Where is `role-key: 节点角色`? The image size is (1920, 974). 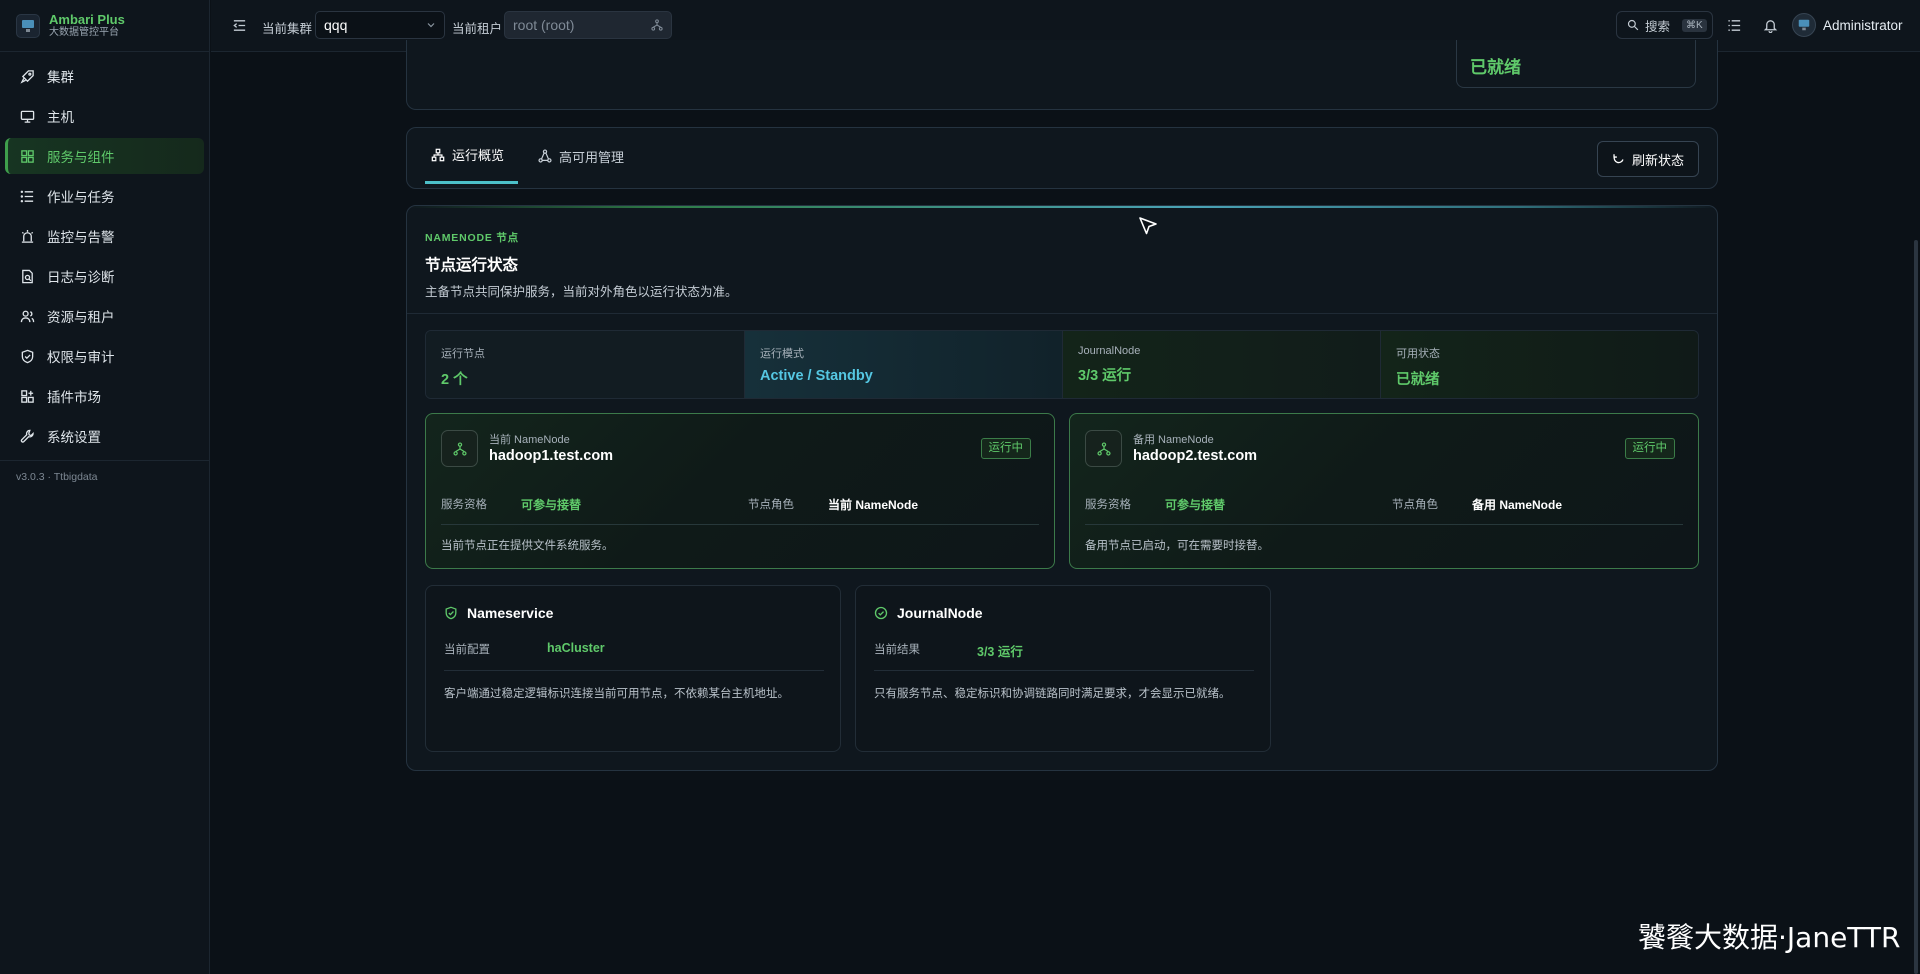 role-key: 节点角色 is located at coordinates (1415, 505).